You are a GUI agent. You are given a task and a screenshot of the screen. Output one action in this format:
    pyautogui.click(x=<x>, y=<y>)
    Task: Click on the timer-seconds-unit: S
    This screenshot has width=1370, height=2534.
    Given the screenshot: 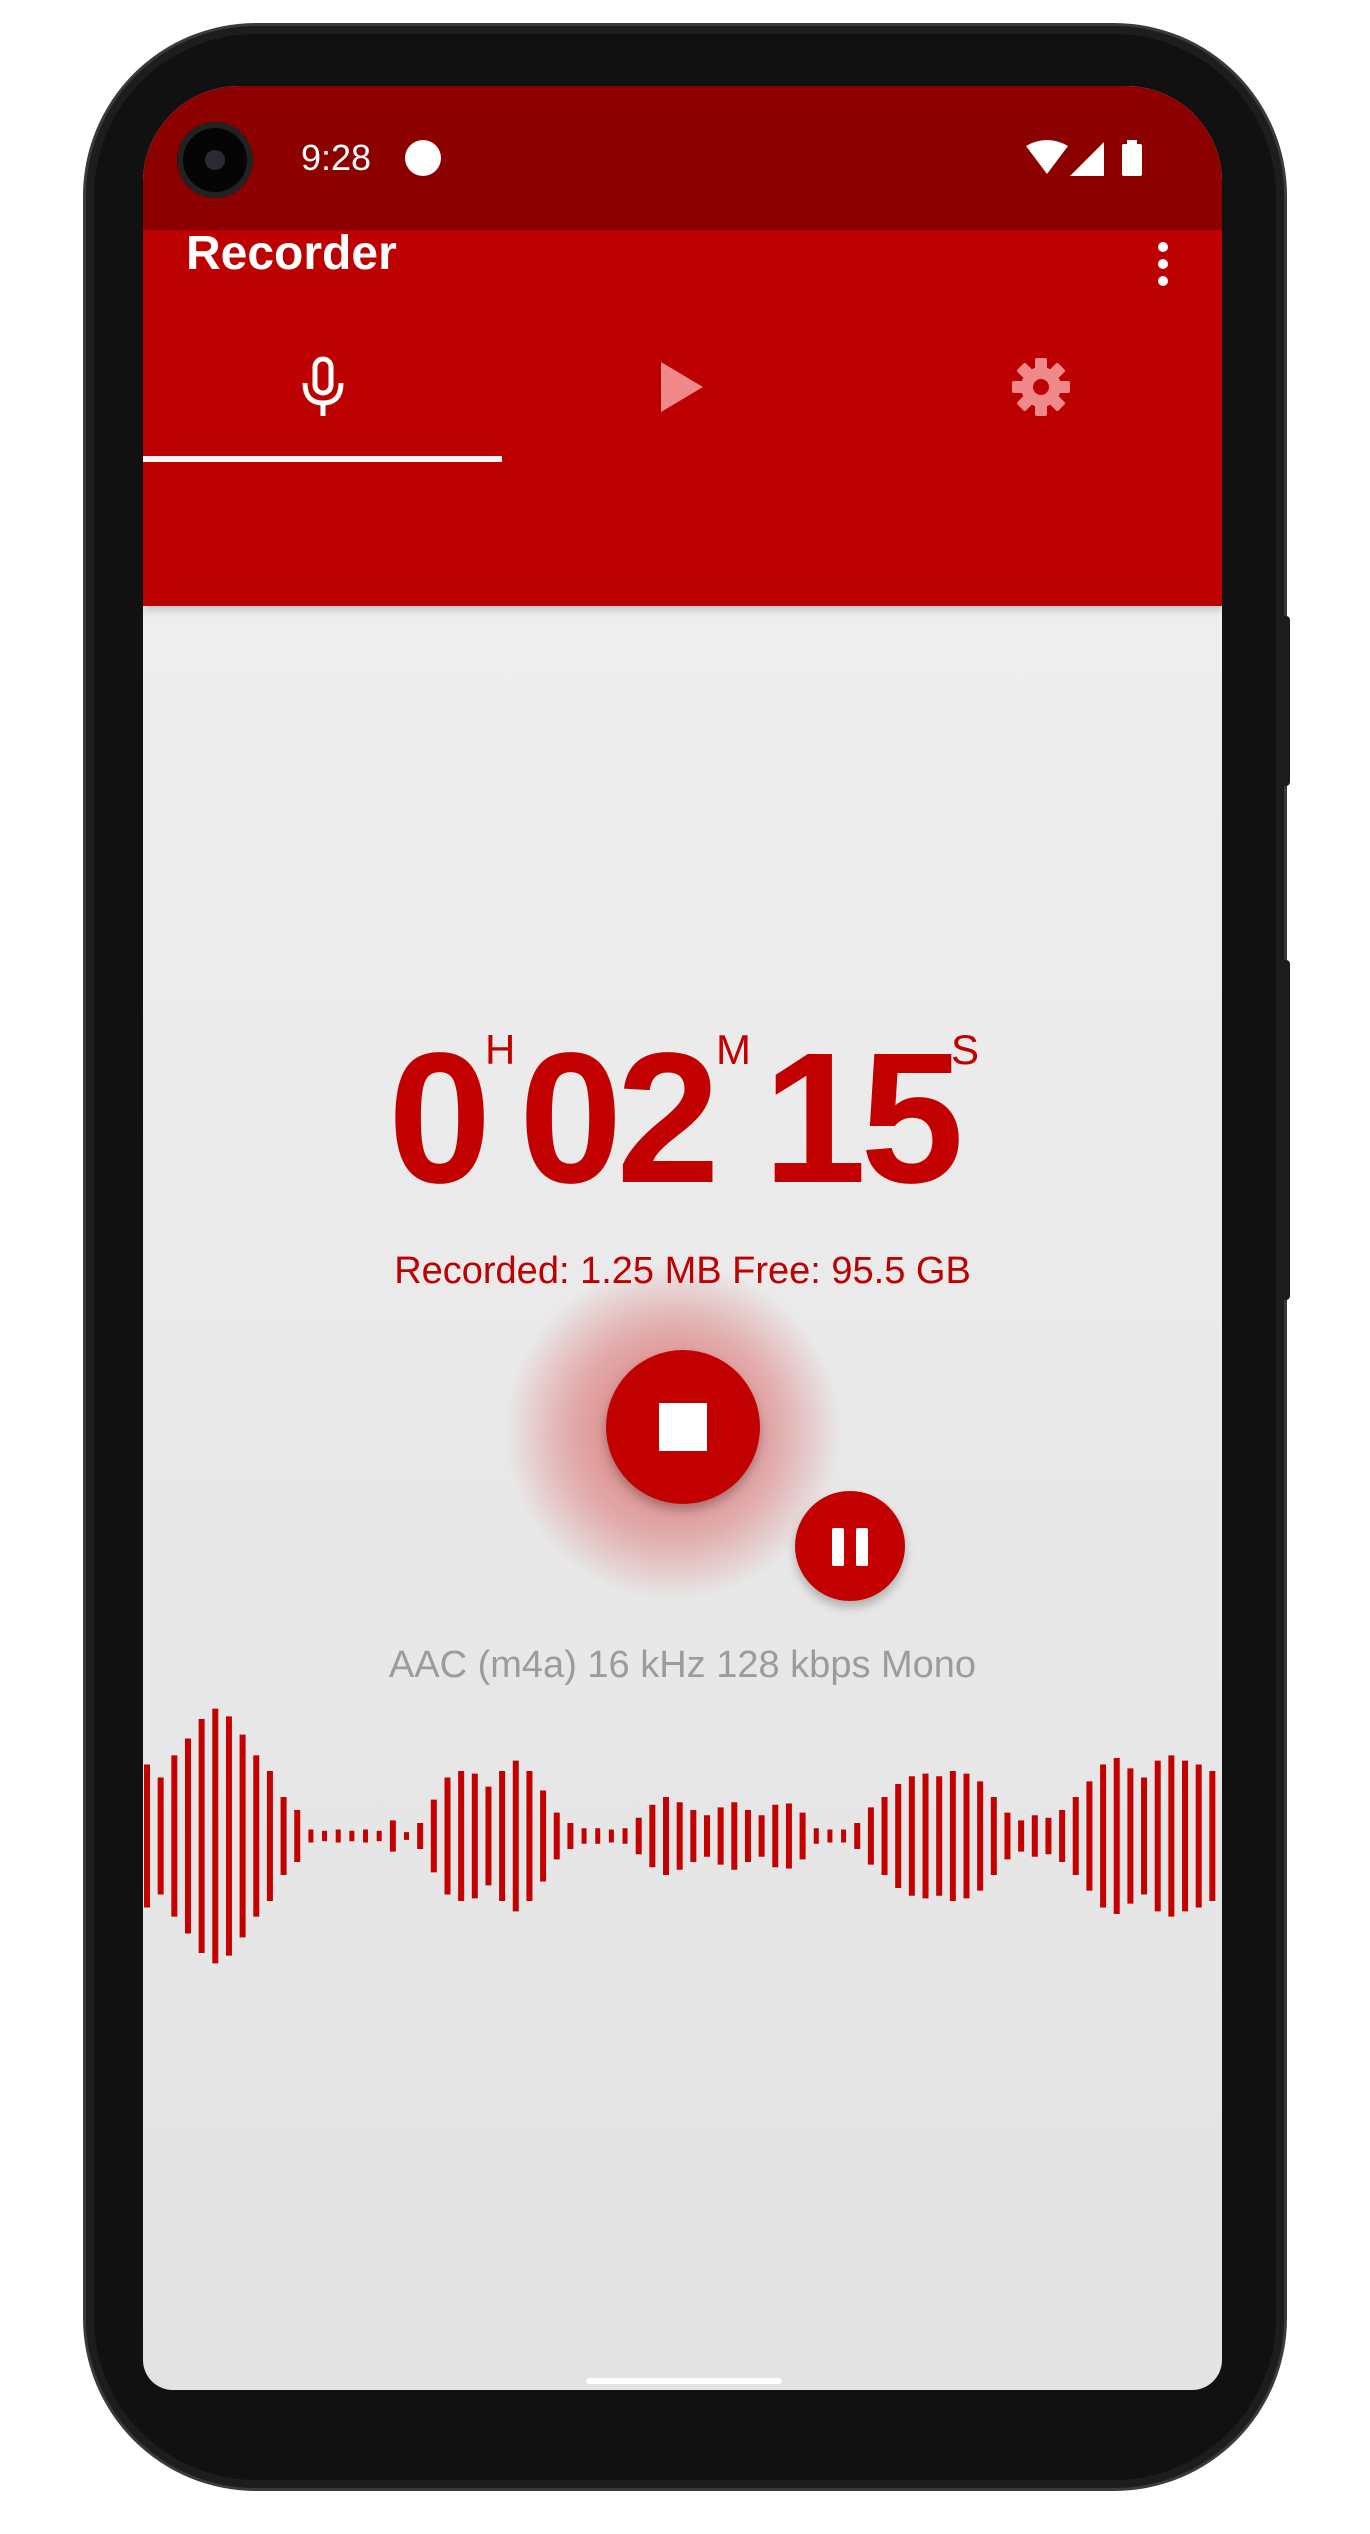 What is the action you would take?
    pyautogui.click(x=965, y=1049)
    